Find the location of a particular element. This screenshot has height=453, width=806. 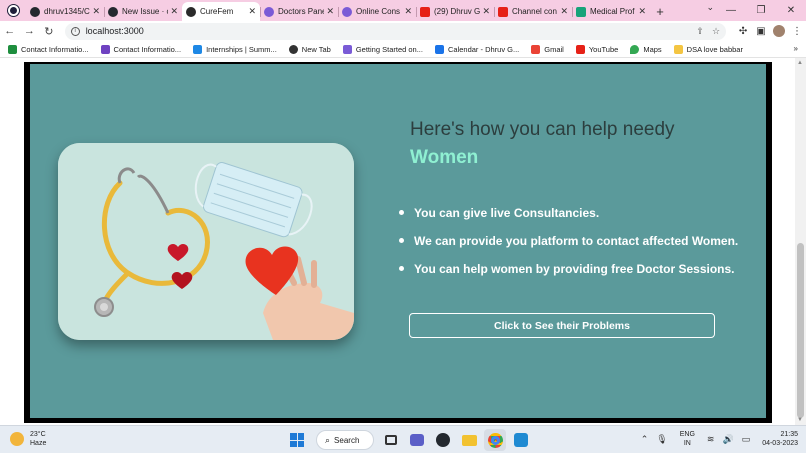

chrome-icon is located at coordinates (495, 440).